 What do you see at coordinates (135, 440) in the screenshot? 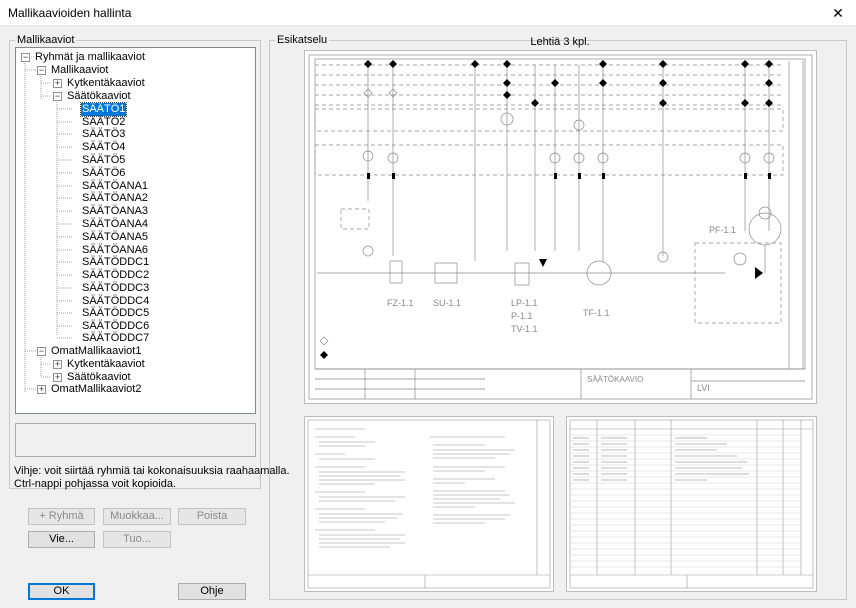
I see `info-box` at bounding box center [135, 440].